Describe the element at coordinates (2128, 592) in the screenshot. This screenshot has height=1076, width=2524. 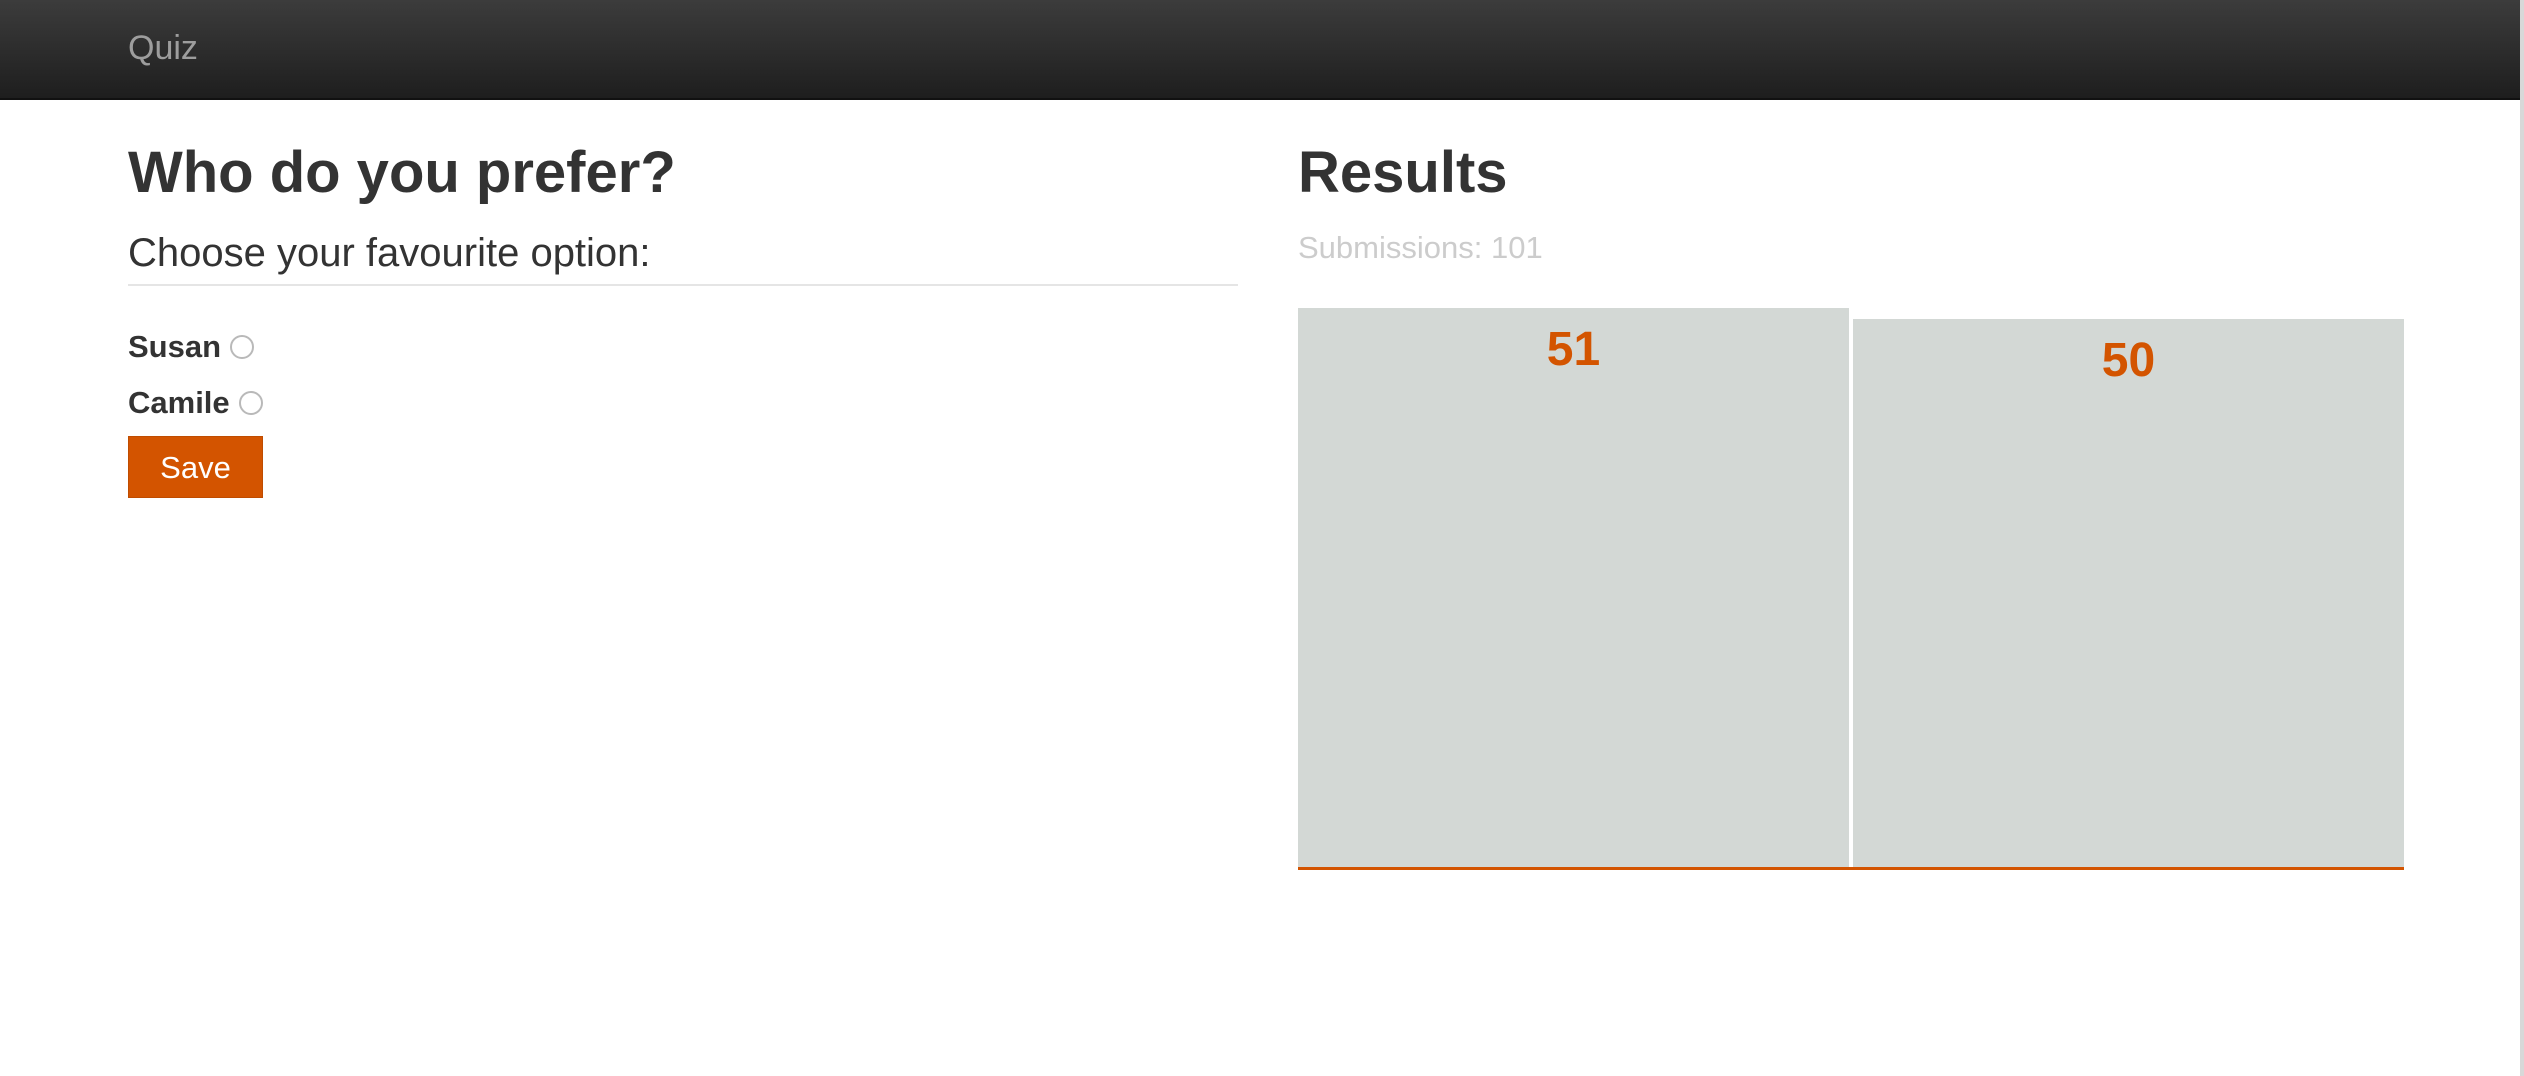
I see `result-bar-camile: 50` at that location.